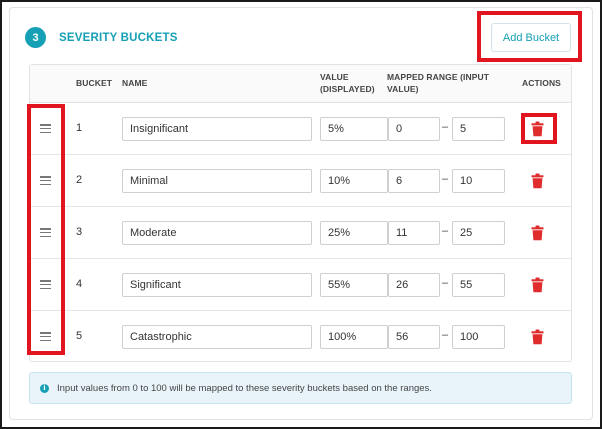  I want to click on header-bucket: BUCKET, so click(94, 83).